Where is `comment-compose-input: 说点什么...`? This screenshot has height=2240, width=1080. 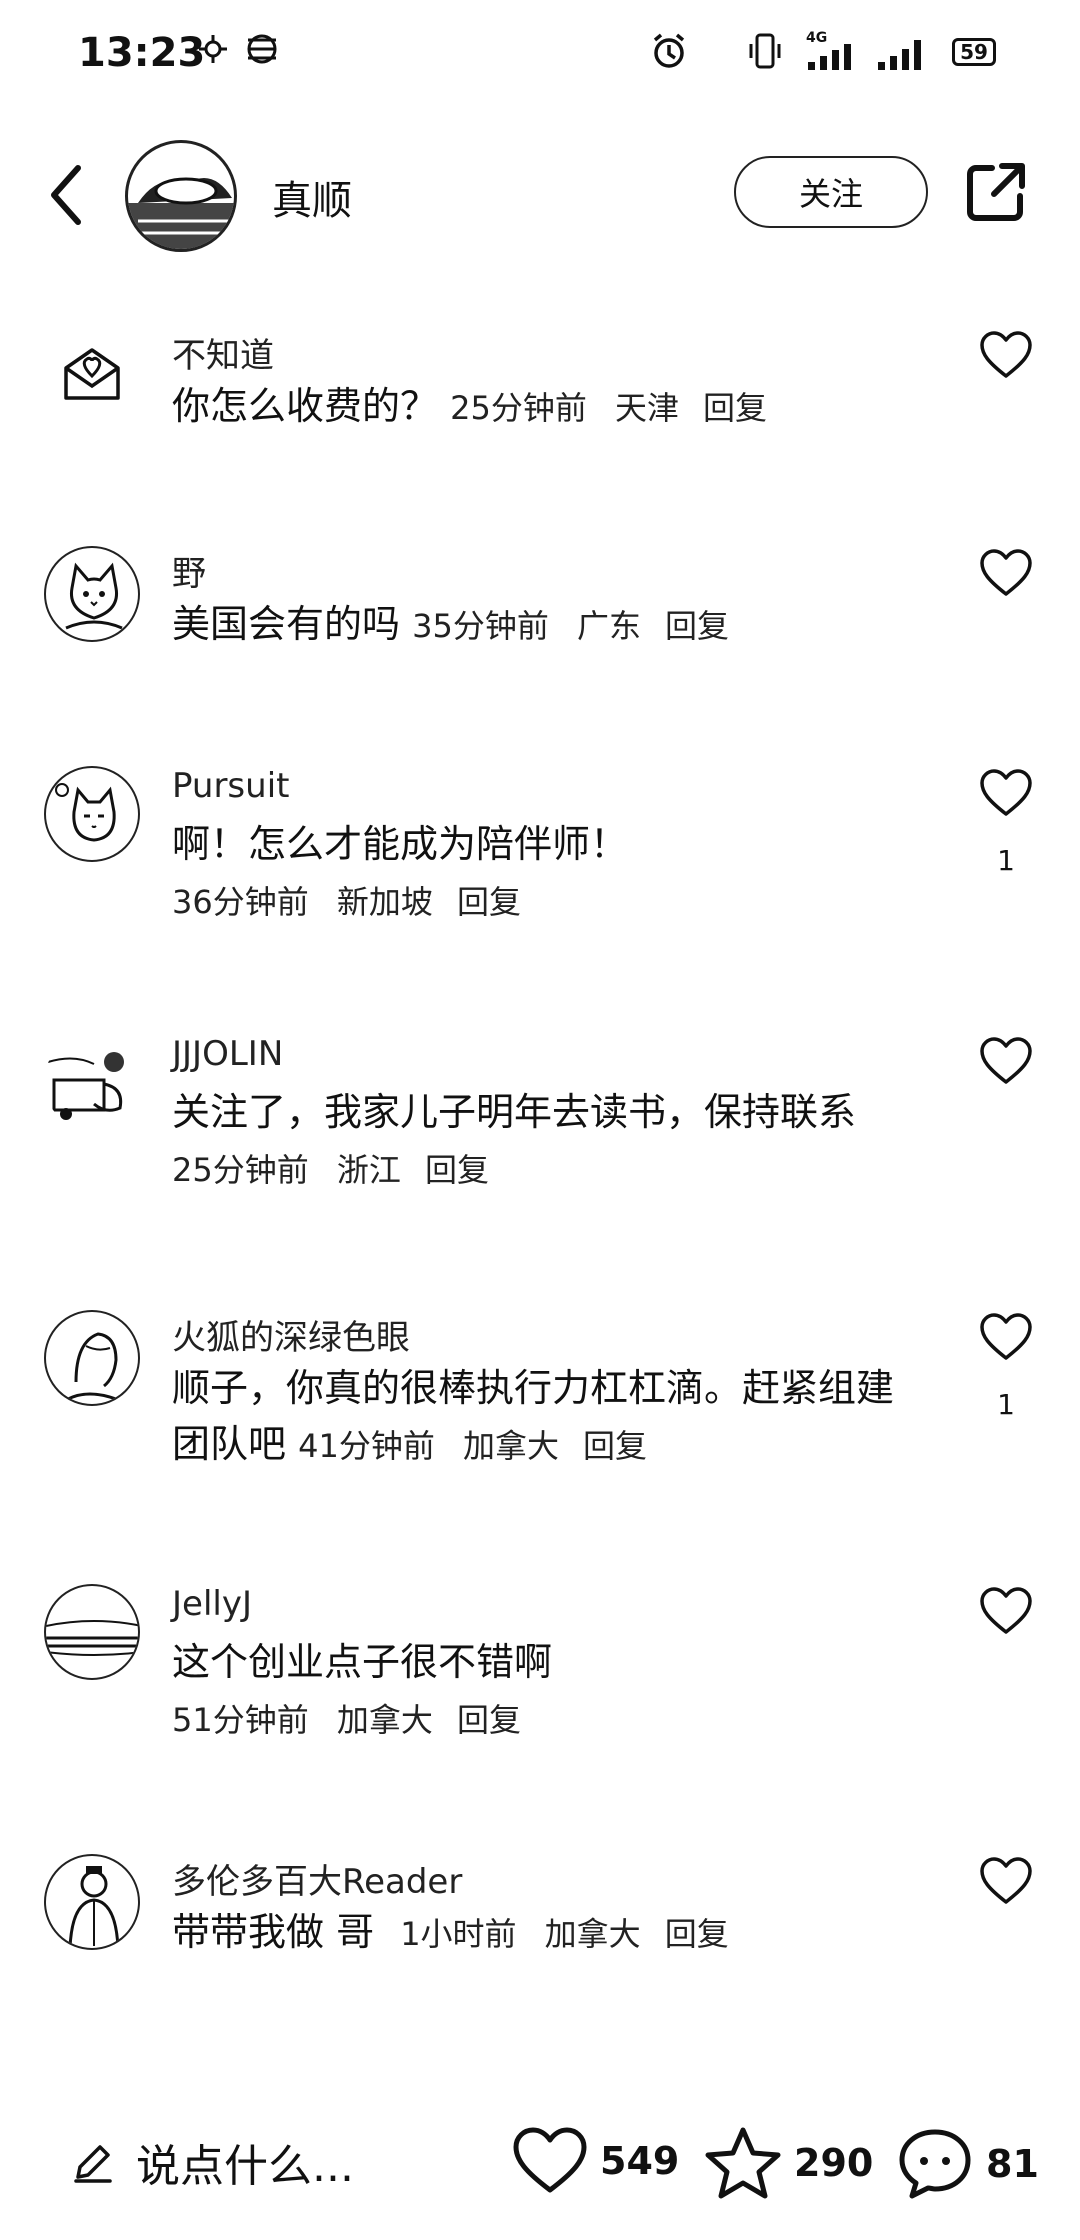 comment-compose-input: 说点什么... is located at coordinates (212, 2162).